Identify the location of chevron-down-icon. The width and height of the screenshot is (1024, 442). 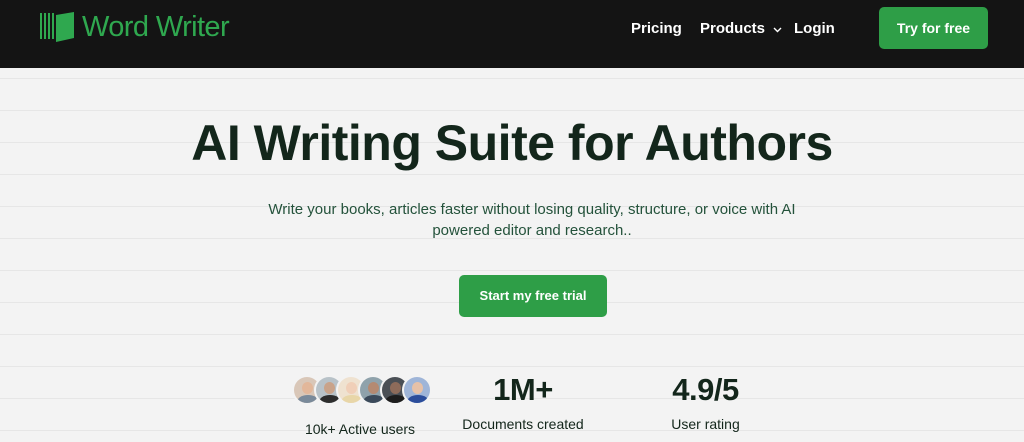
(777, 29).